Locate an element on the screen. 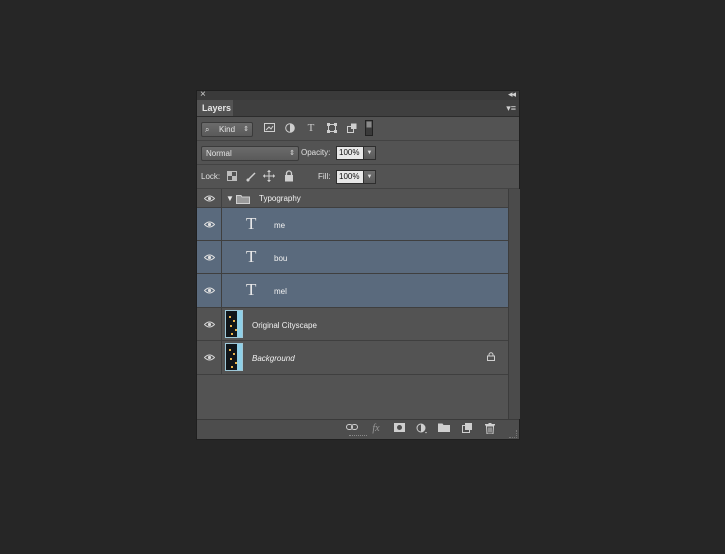 This screenshot has height=554, width=725. panel-titlebar: × ◂◂ is located at coordinates (358, 94).